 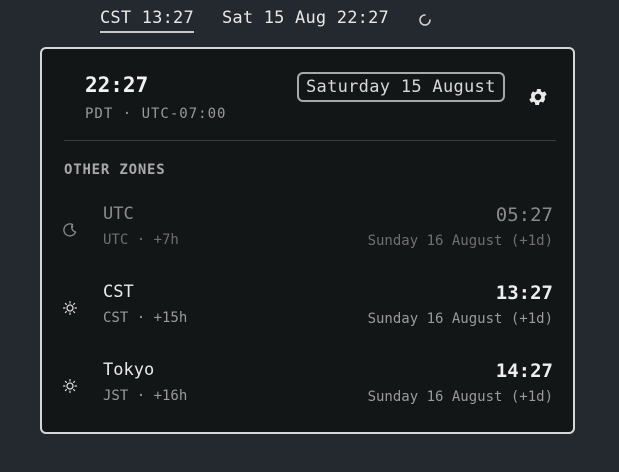 What do you see at coordinates (524, 371) in the screenshot?
I see `zone-time: 14:27` at bounding box center [524, 371].